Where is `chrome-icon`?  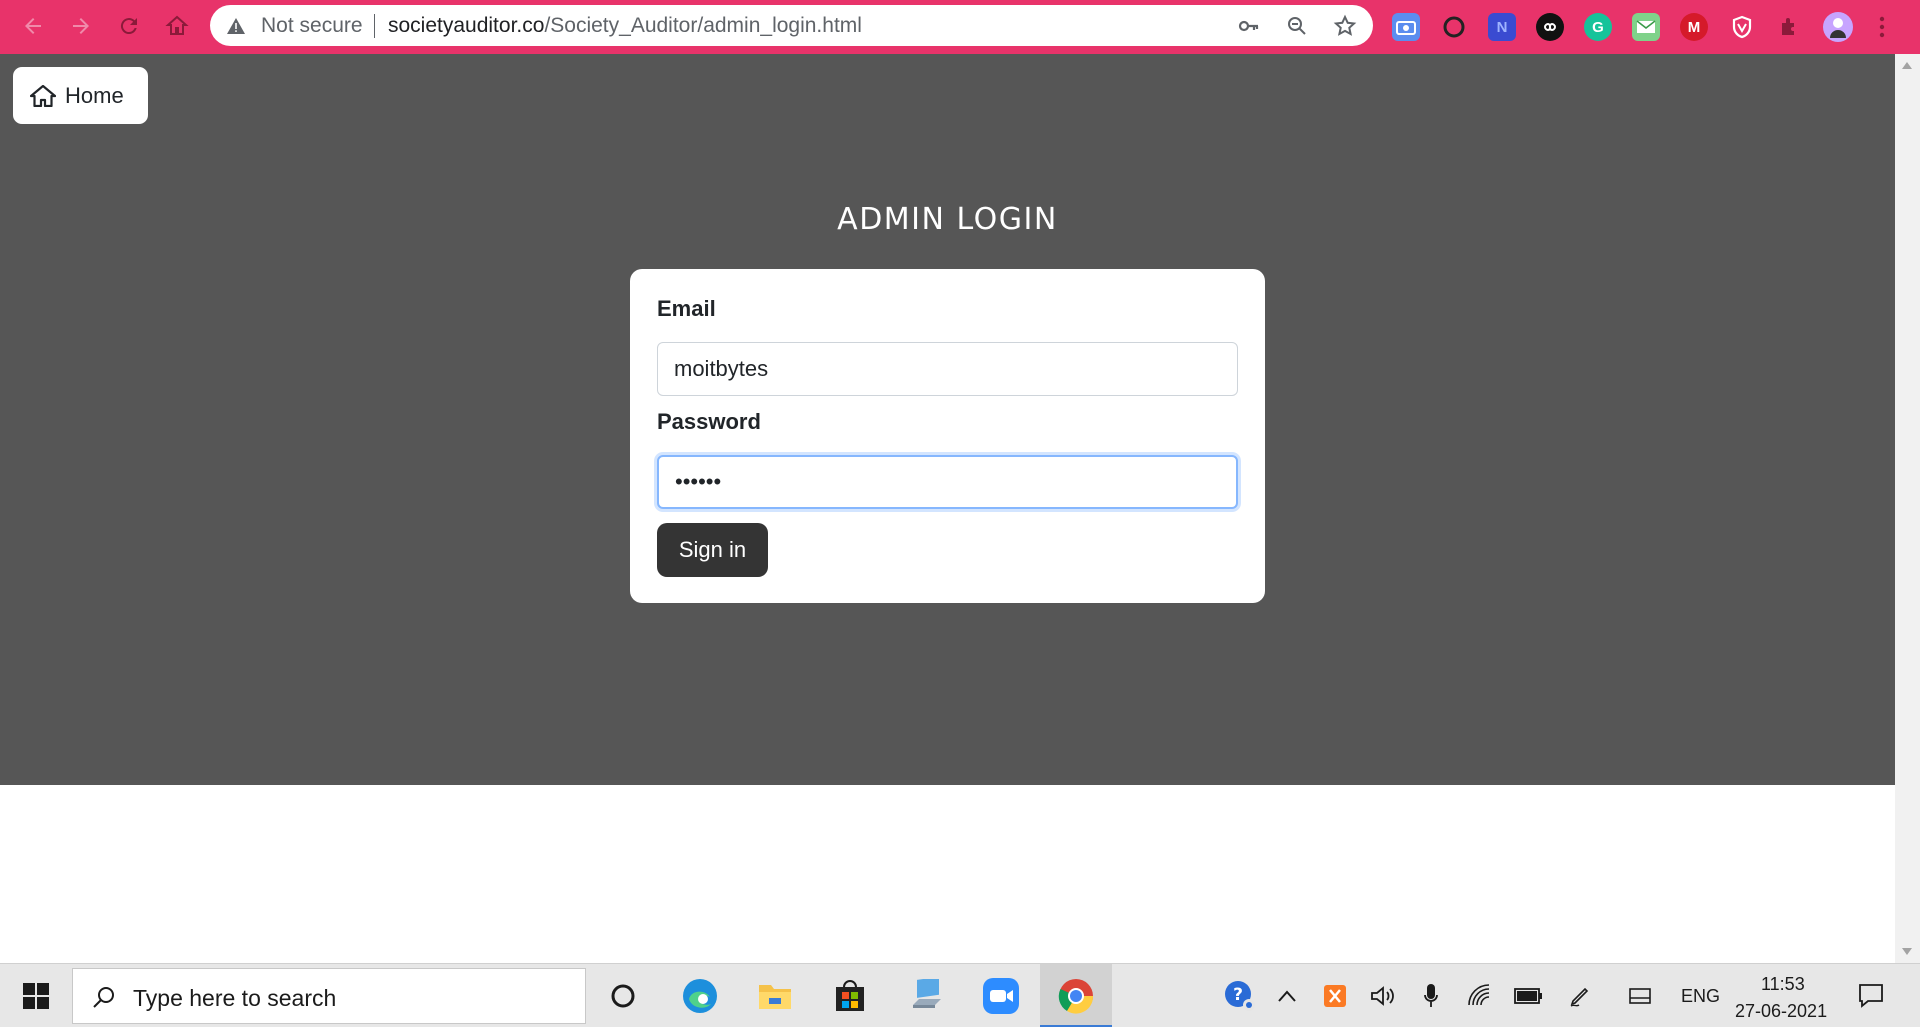 chrome-icon is located at coordinates (1076, 996).